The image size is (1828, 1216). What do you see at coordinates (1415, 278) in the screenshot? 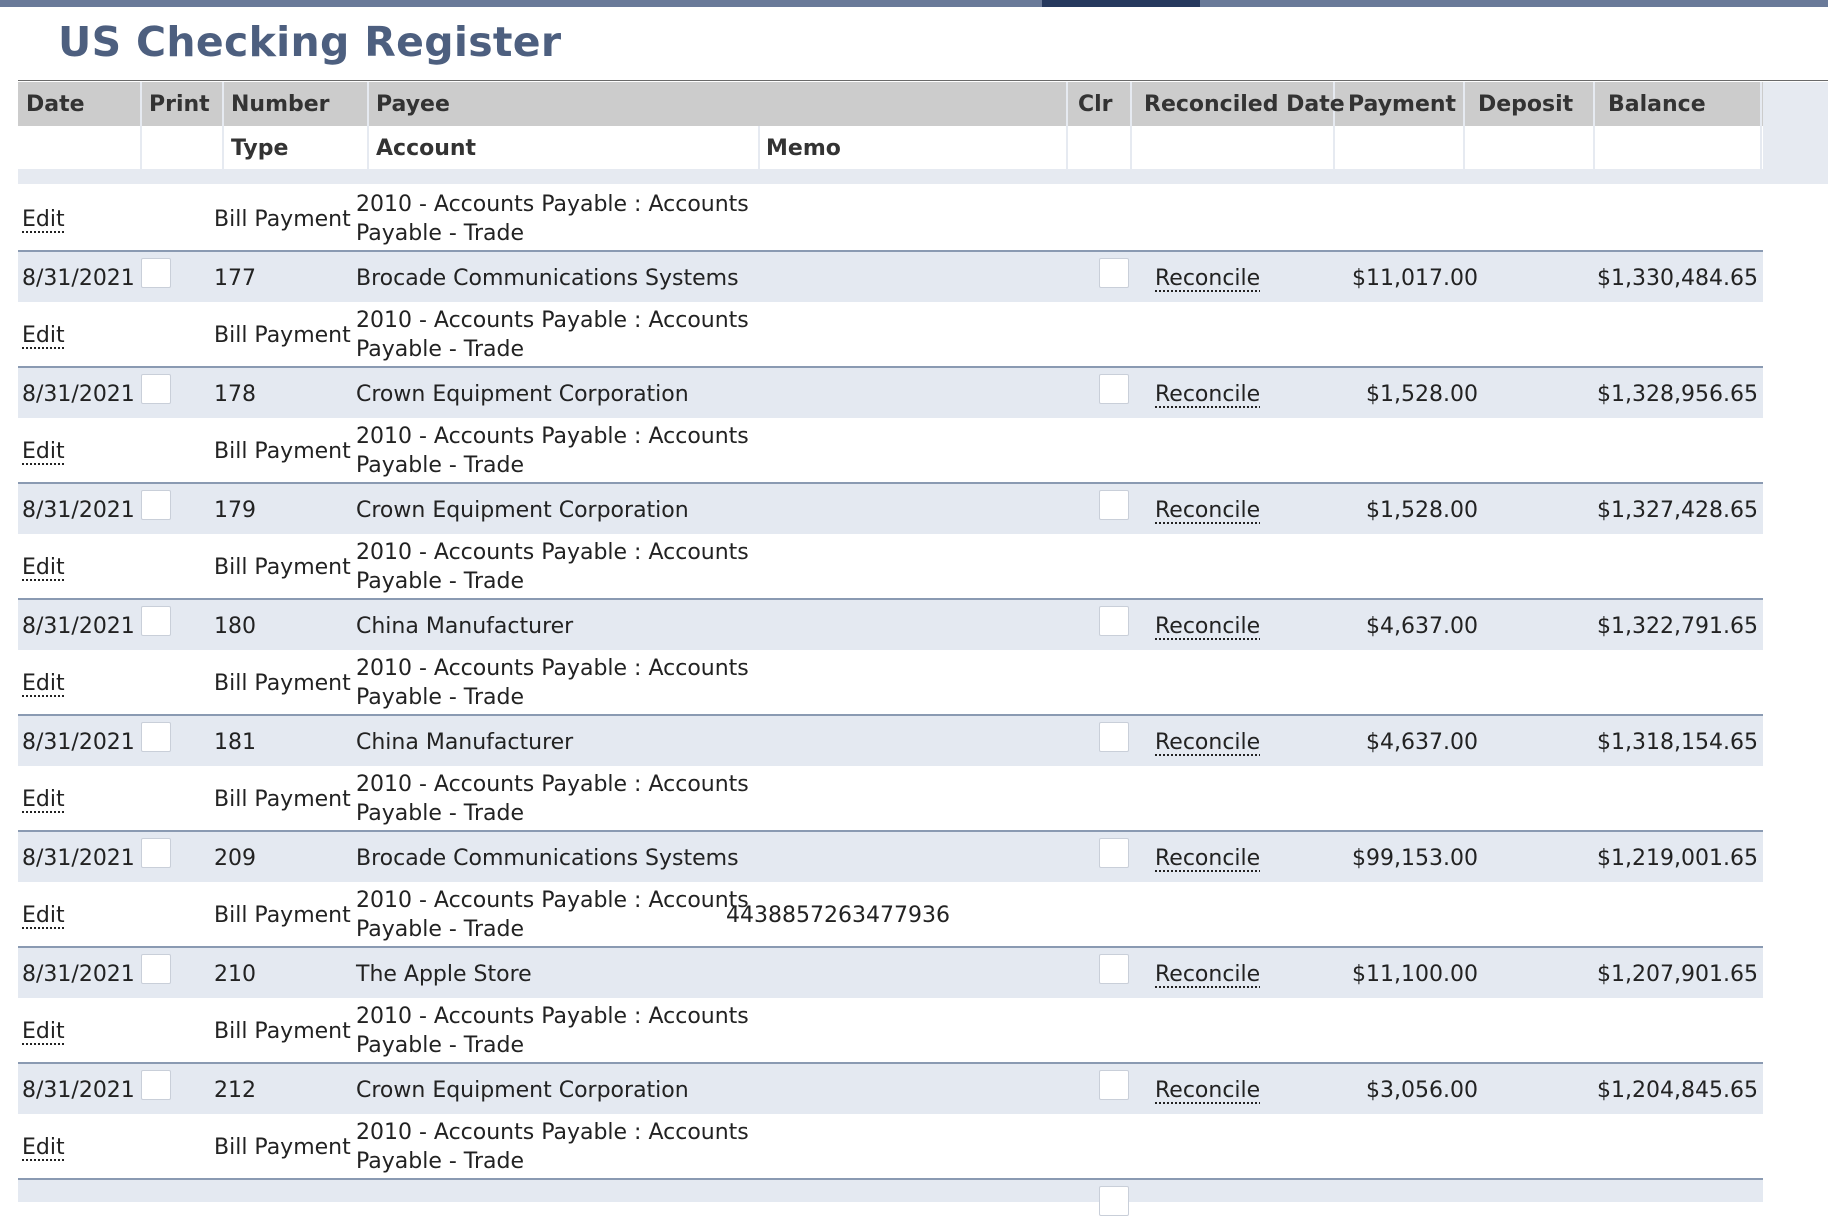
I see `payment-cell: $11,017.00` at bounding box center [1415, 278].